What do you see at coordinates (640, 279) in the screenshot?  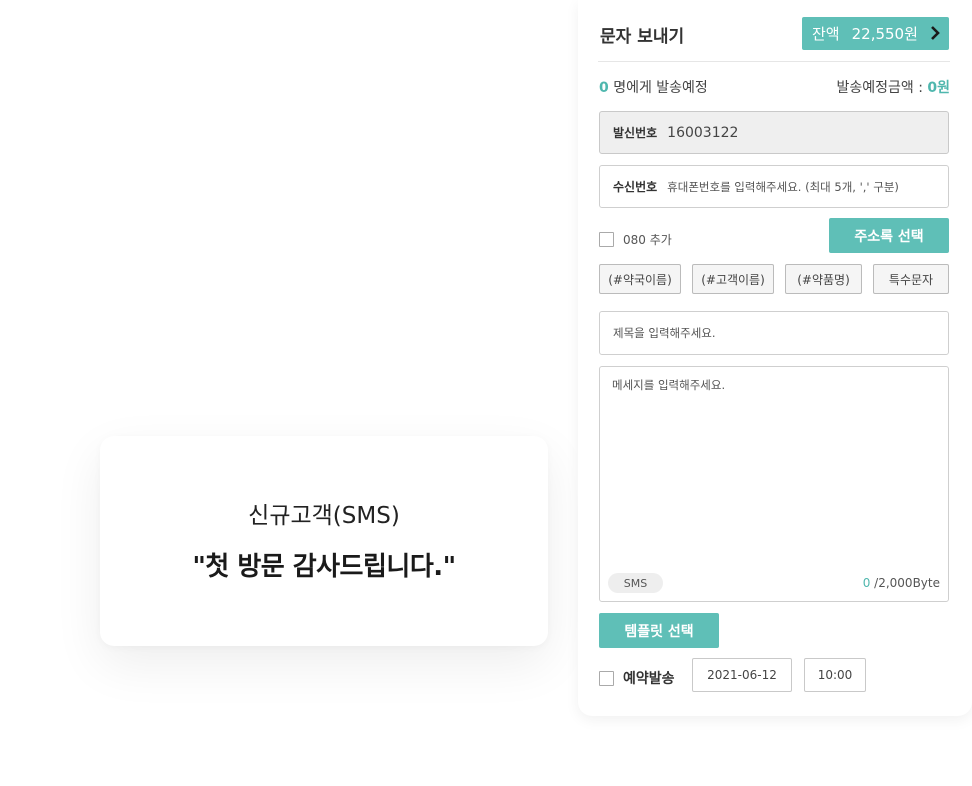 I see `tag-pharmacy-name-button: (#약국이름)` at bounding box center [640, 279].